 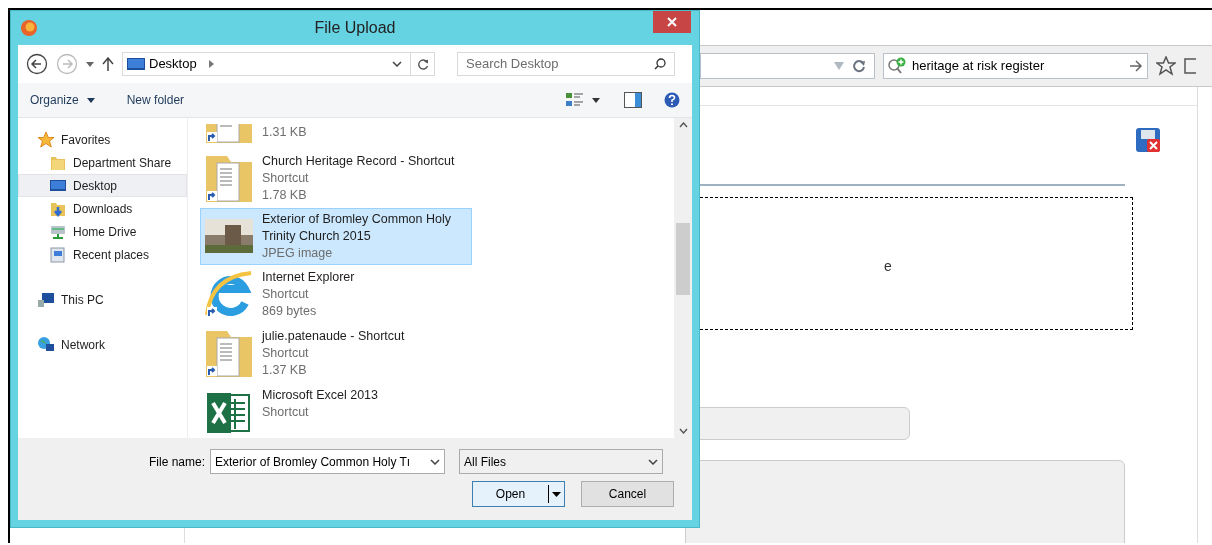 I want to click on file-item: Exterior of Bromley Common Holy Trinity Church 2015 JPEG image, so click(x=336, y=236).